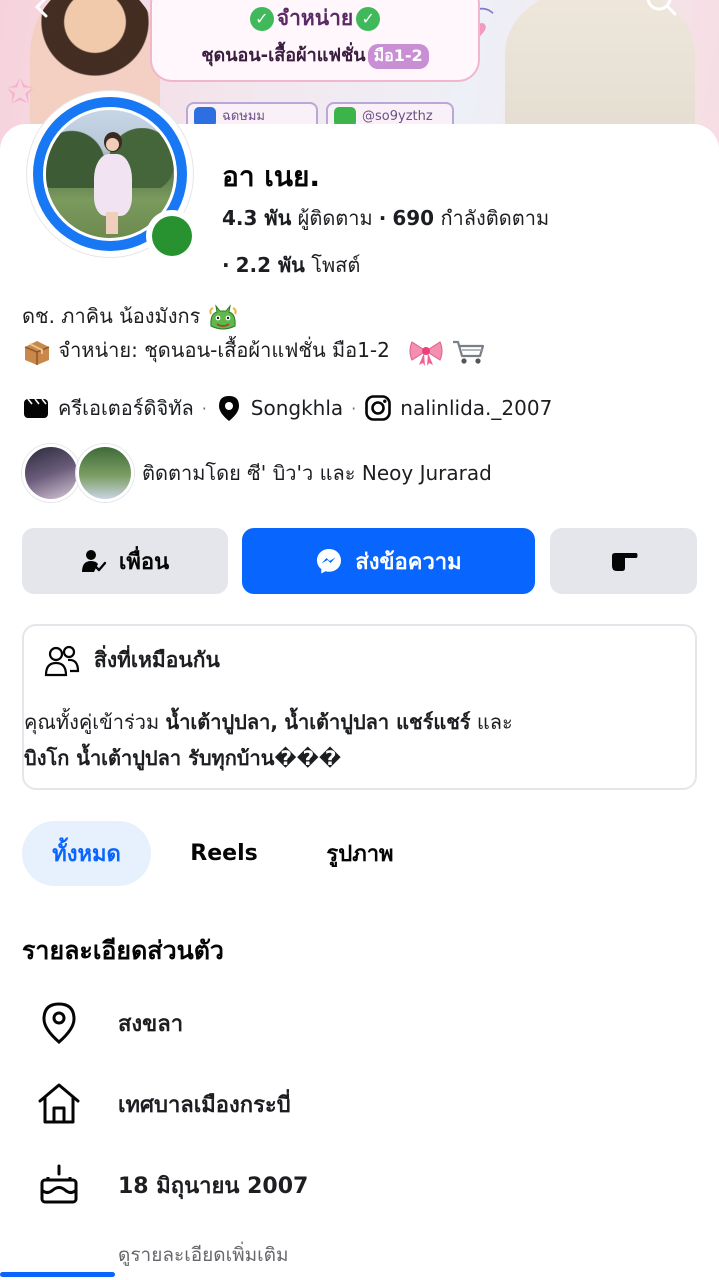 The image size is (719, 1280). I want to click on hometown-text: เทศบาลเมืองกระบี่, so click(204, 1105).